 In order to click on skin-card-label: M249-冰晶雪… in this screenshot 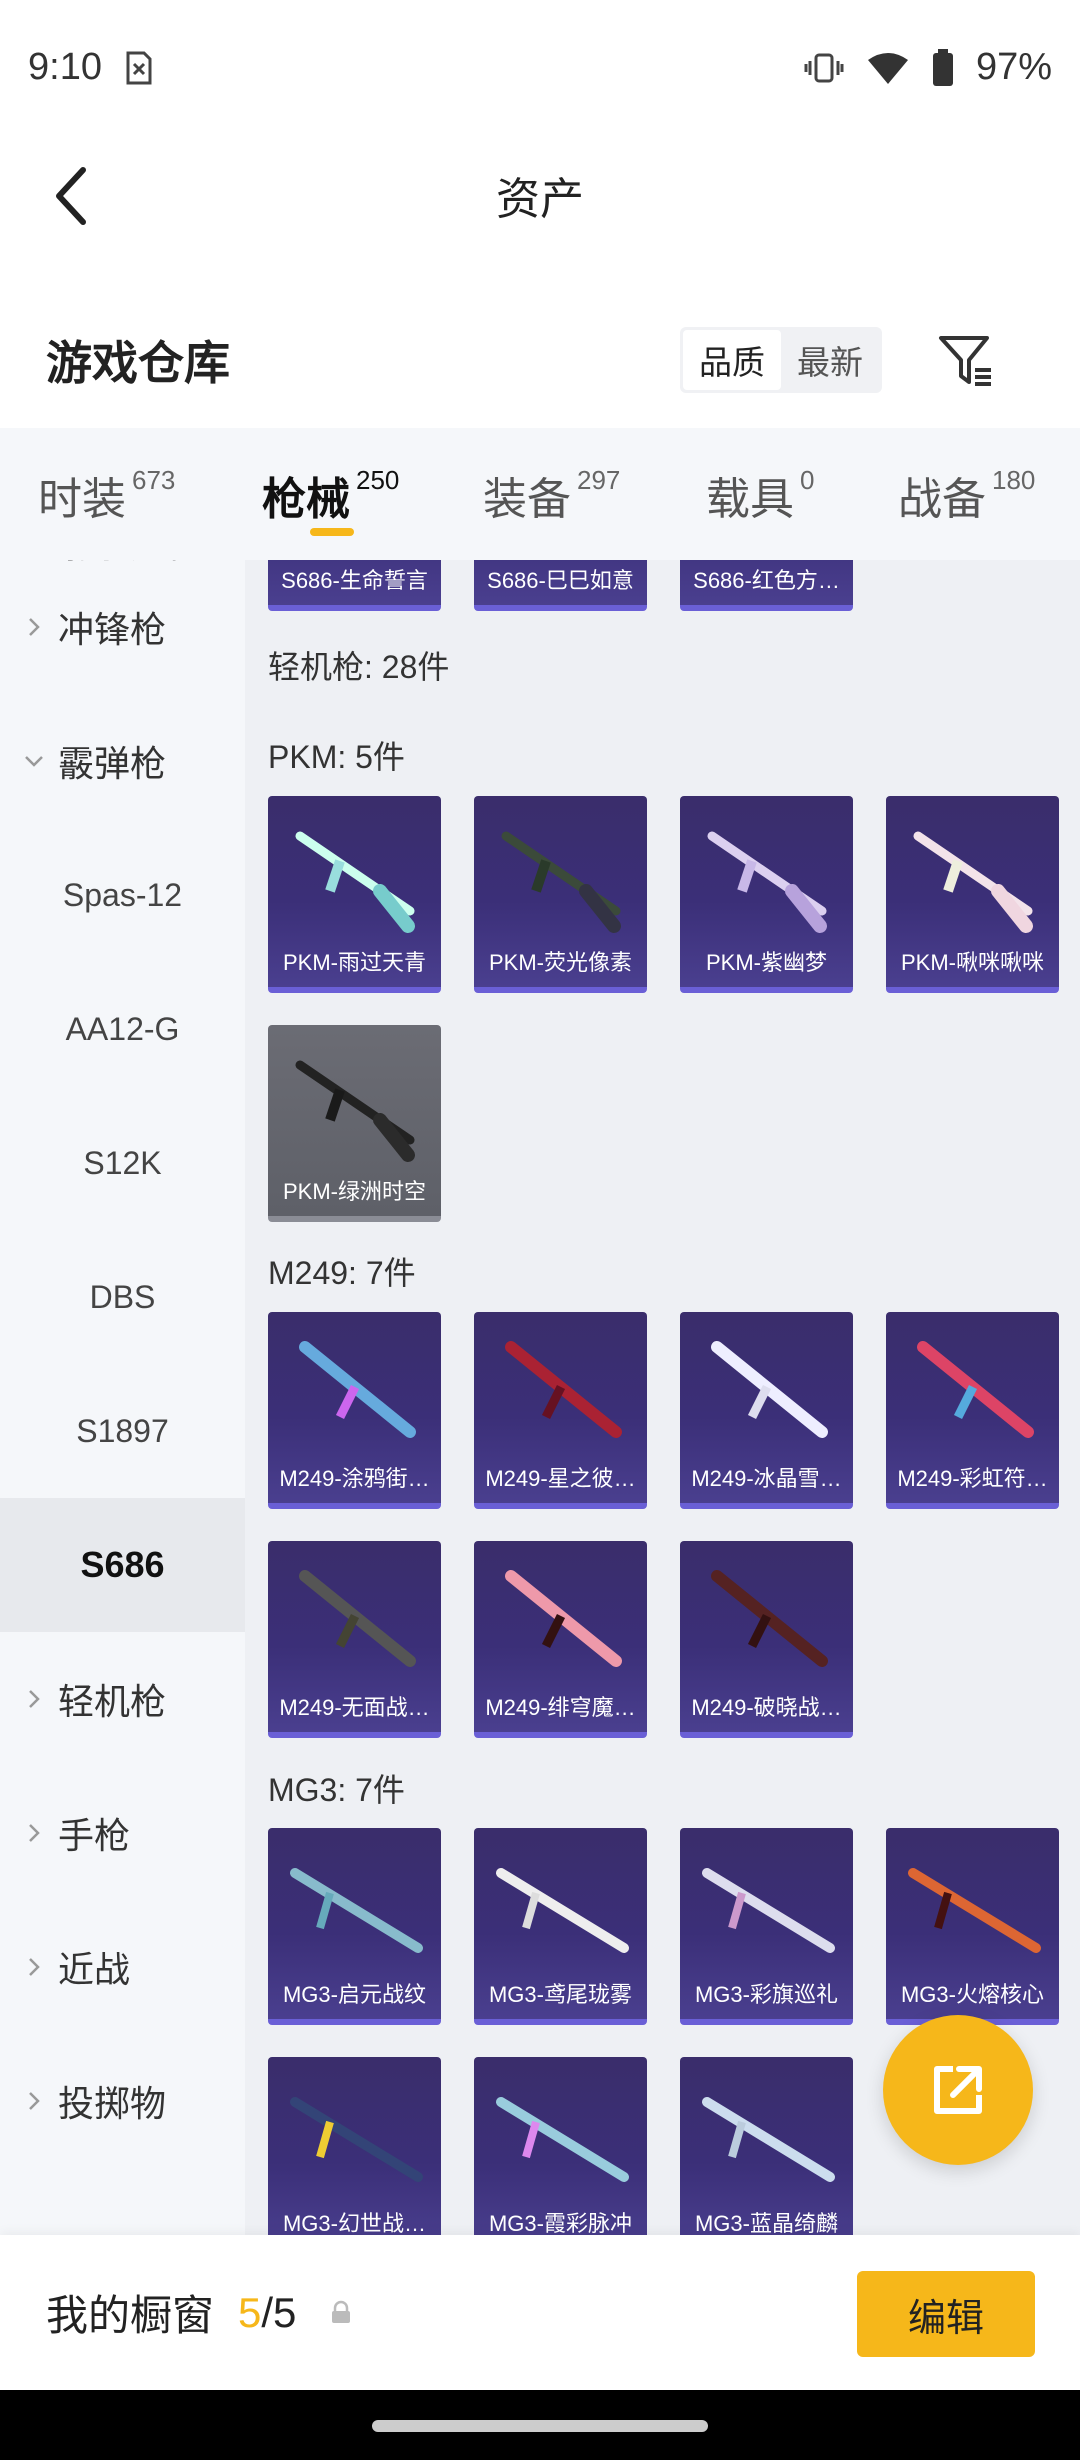, I will do `click(766, 1478)`.